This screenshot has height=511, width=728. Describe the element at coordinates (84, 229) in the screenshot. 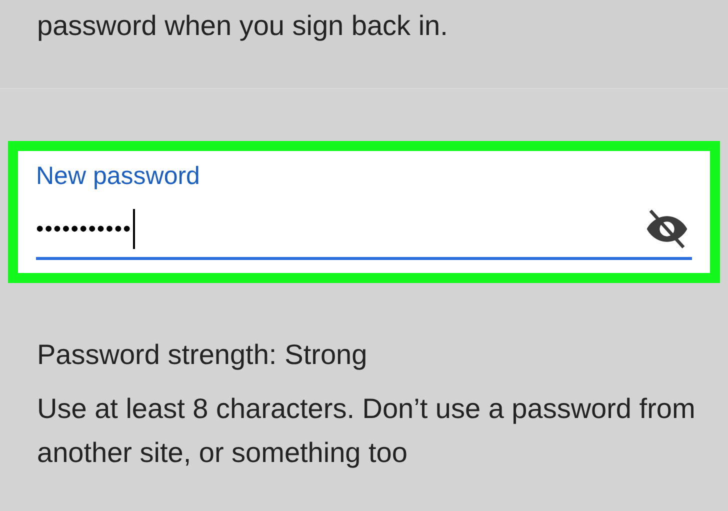

I see `password-value: •••••••••••` at that location.